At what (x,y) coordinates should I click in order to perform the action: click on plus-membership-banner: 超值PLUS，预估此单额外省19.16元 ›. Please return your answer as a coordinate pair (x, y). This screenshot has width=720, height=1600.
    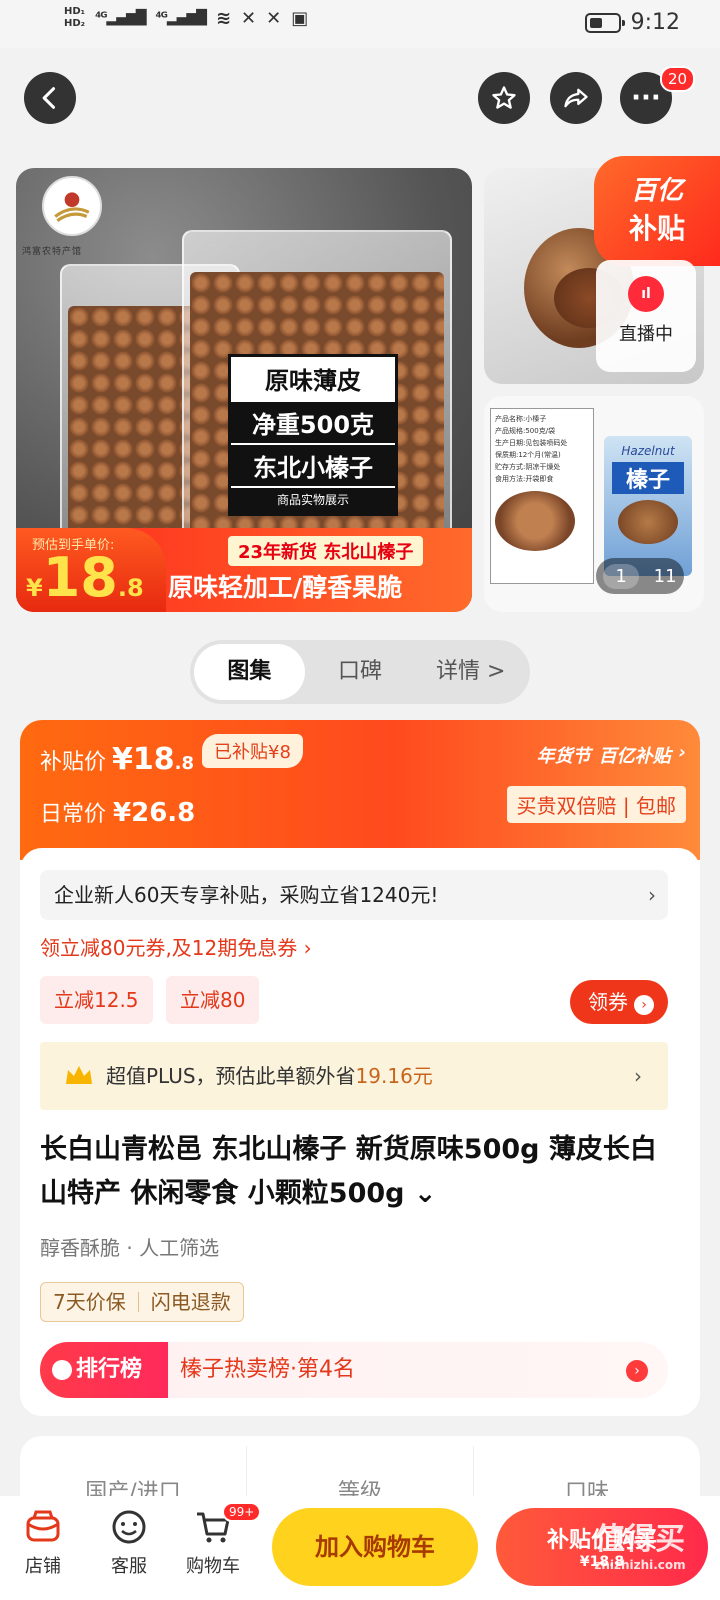
    Looking at the image, I should click on (354, 1076).